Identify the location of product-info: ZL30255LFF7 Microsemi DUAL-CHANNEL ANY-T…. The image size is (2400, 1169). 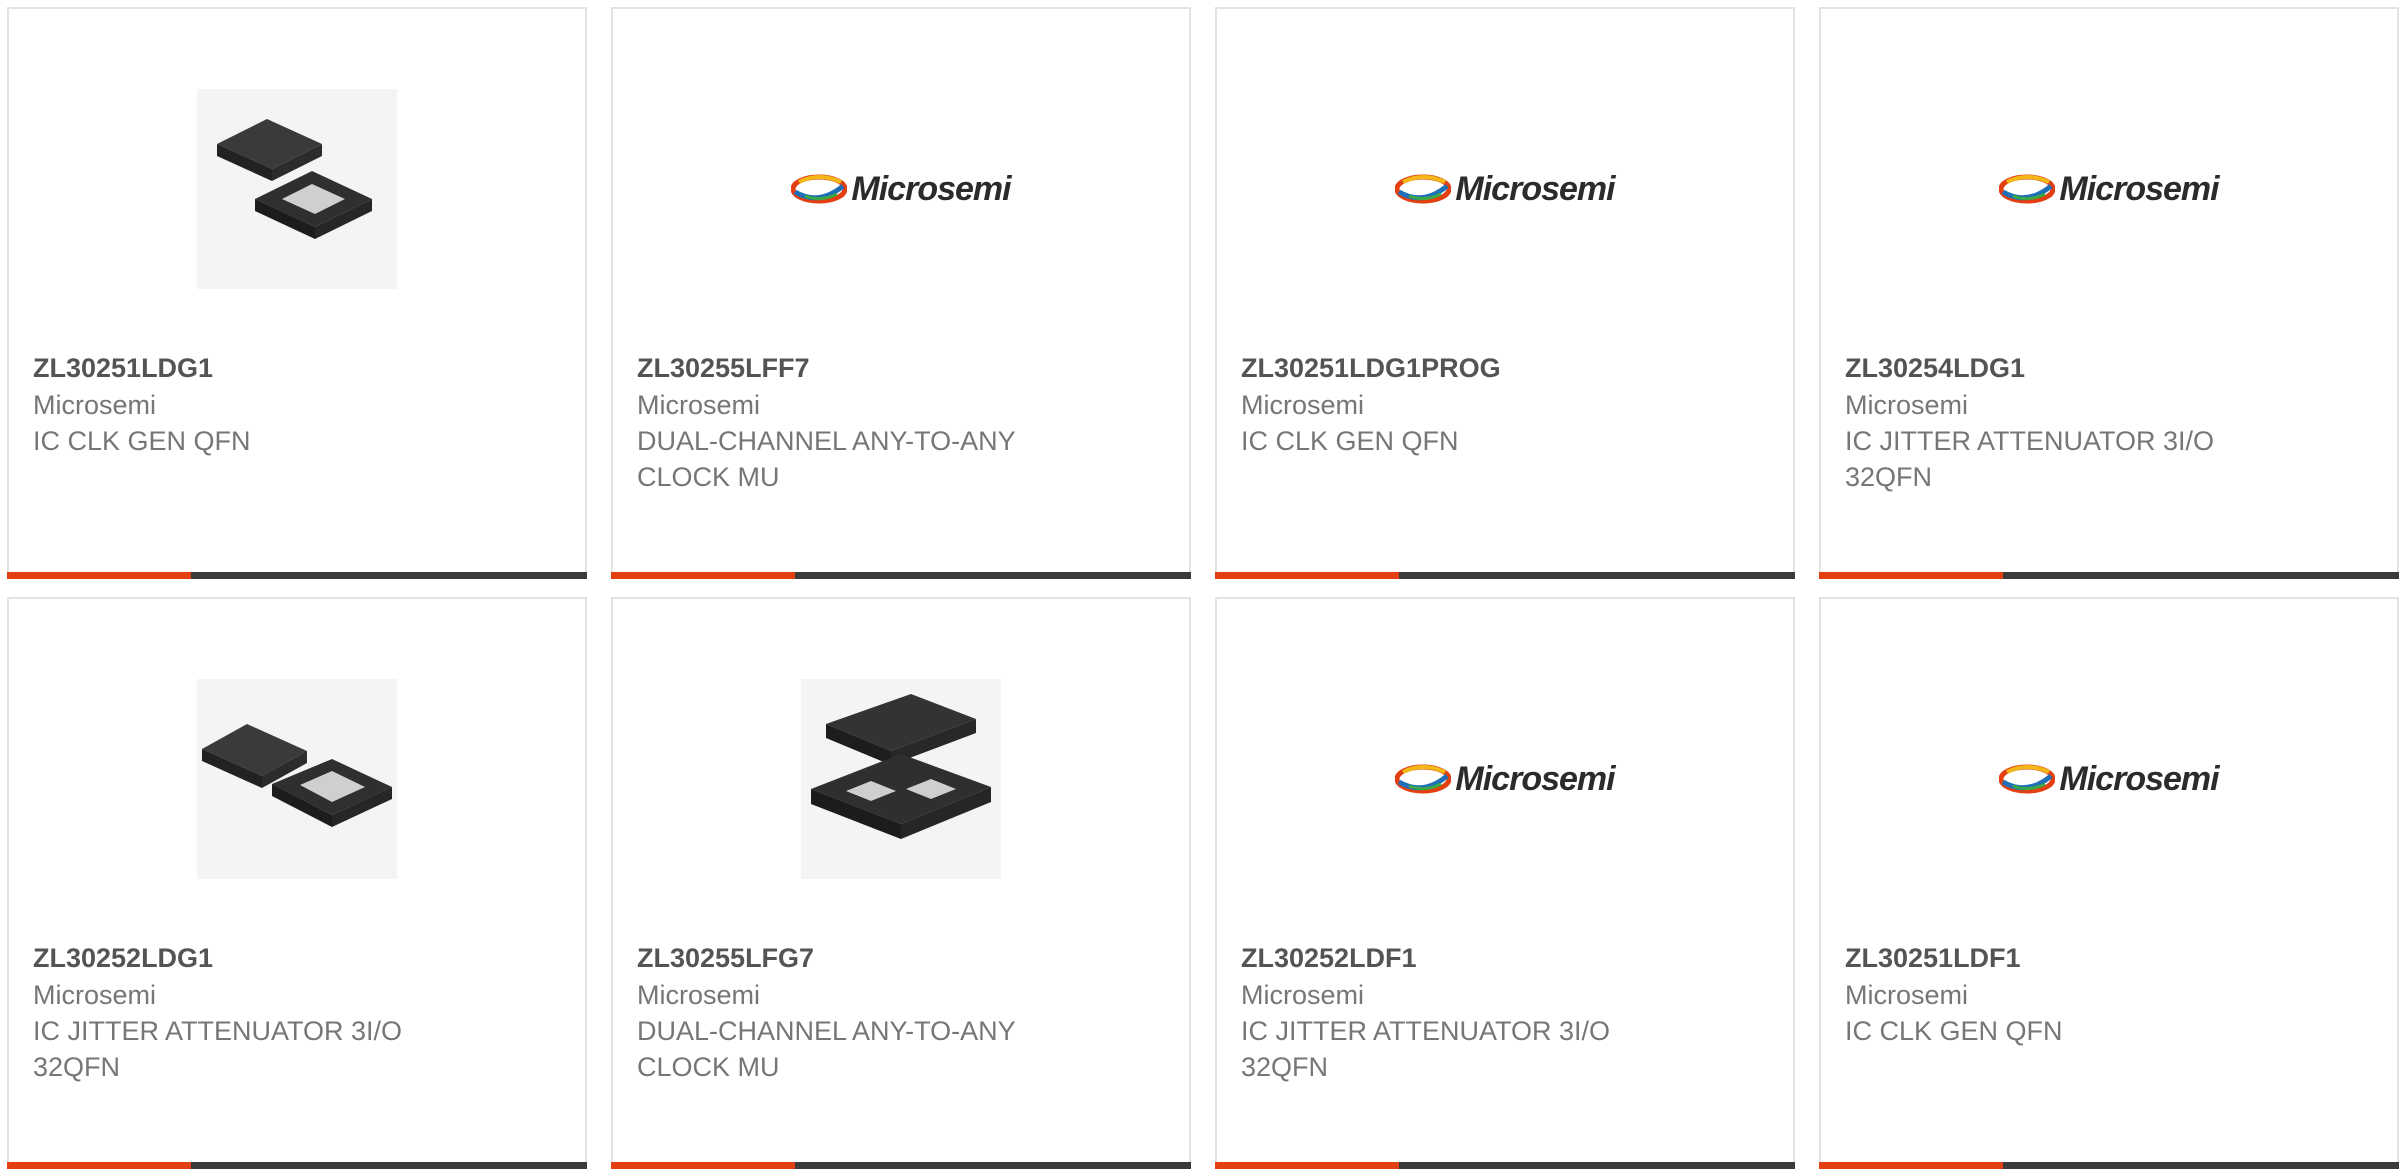
(901, 422).